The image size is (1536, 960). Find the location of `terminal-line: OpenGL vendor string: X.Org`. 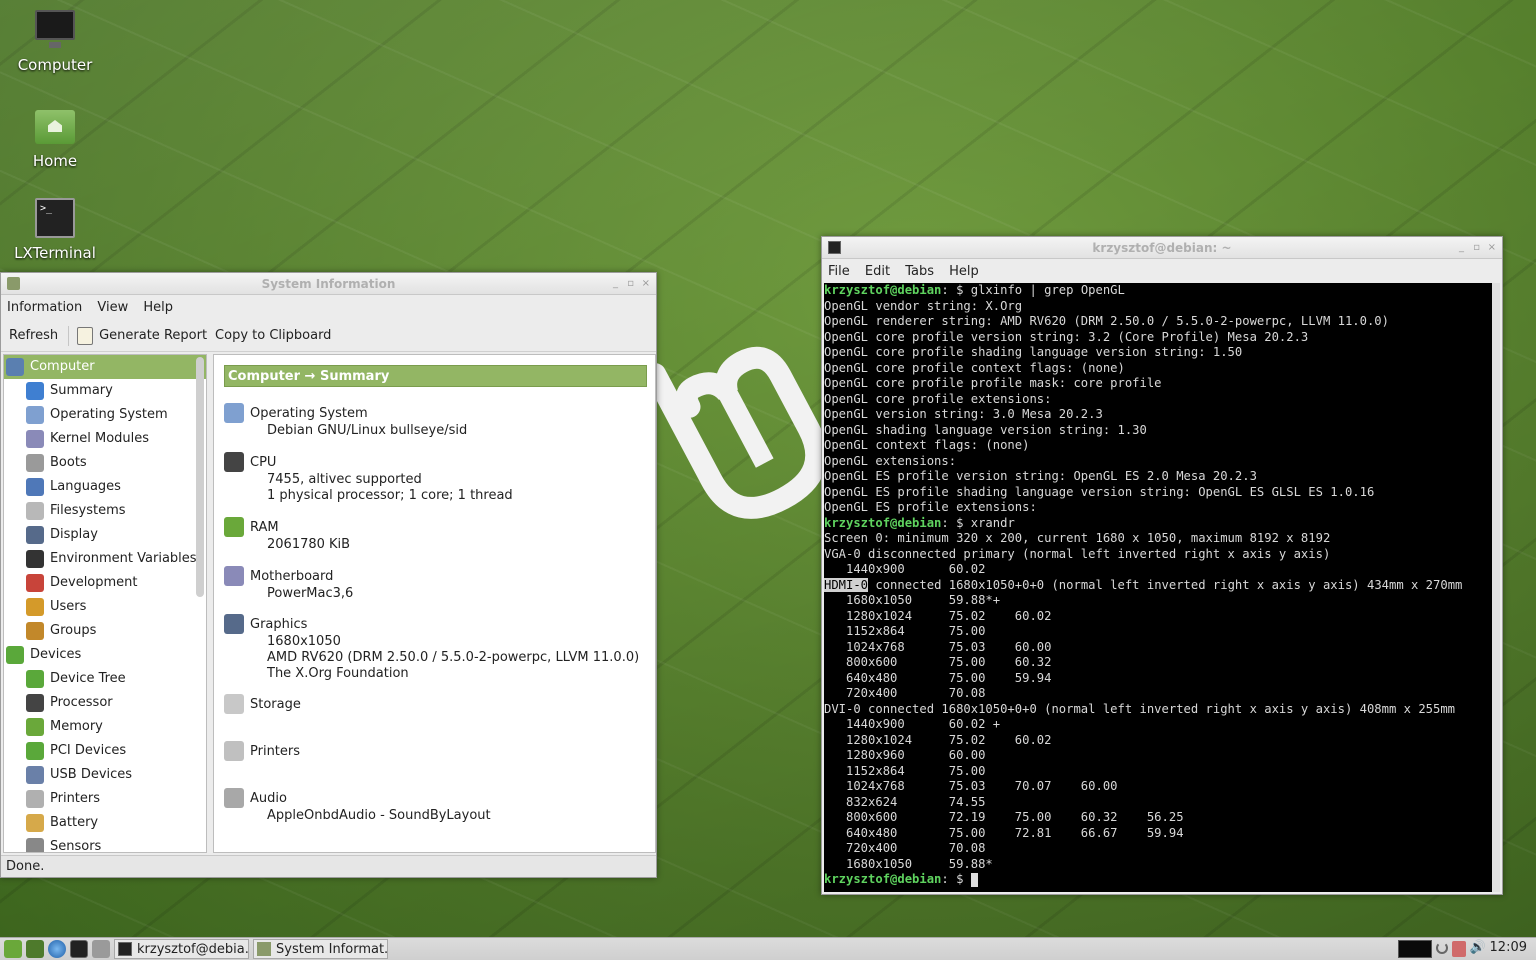

terminal-line: OpenGL vendor string: X.Org is located at coordinates (1158, 307).